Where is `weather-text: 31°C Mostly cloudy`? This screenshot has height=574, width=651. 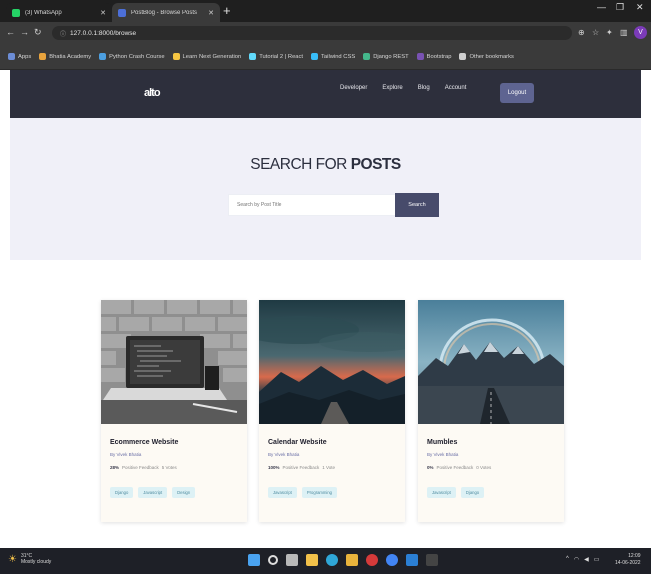
weather-text: 31°C Mostly cloudy is located at coordinates (36, 559).